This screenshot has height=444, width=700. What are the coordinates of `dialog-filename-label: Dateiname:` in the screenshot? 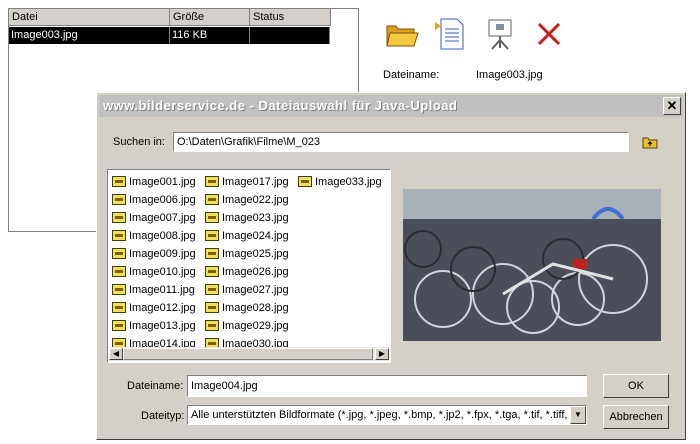 It's located at (155, 386).